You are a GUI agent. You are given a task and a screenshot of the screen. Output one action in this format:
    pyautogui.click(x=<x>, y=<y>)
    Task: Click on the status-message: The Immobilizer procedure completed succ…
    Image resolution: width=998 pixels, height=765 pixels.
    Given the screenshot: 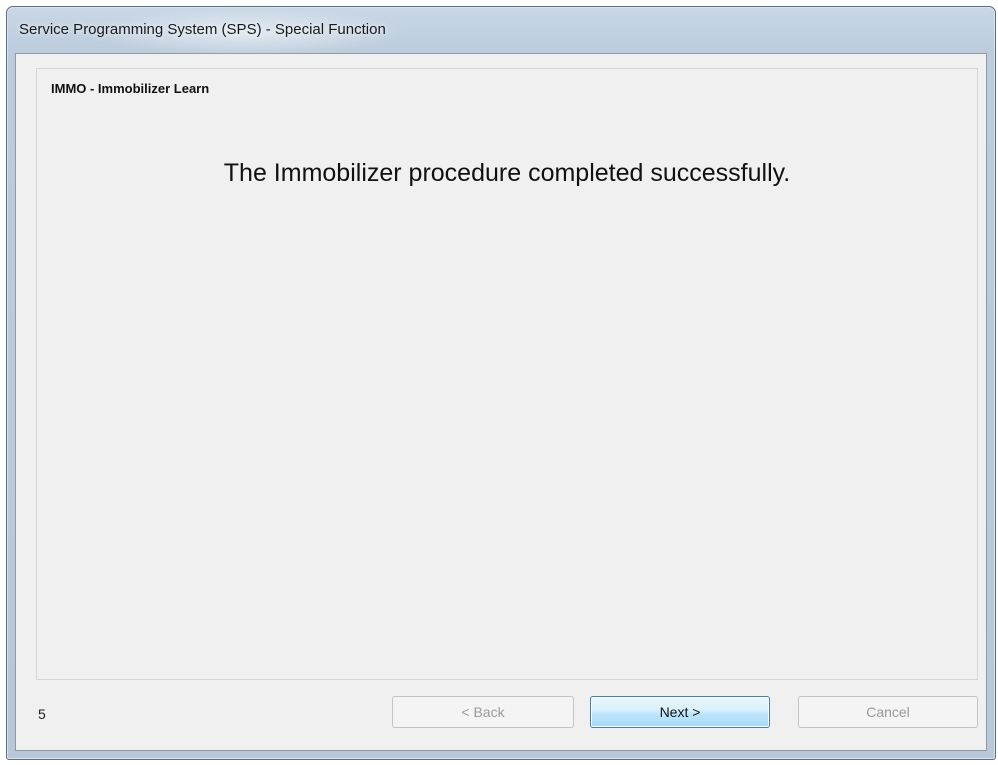 What is the action you would take?
    pyautogui.click(x=507, y=173)
    